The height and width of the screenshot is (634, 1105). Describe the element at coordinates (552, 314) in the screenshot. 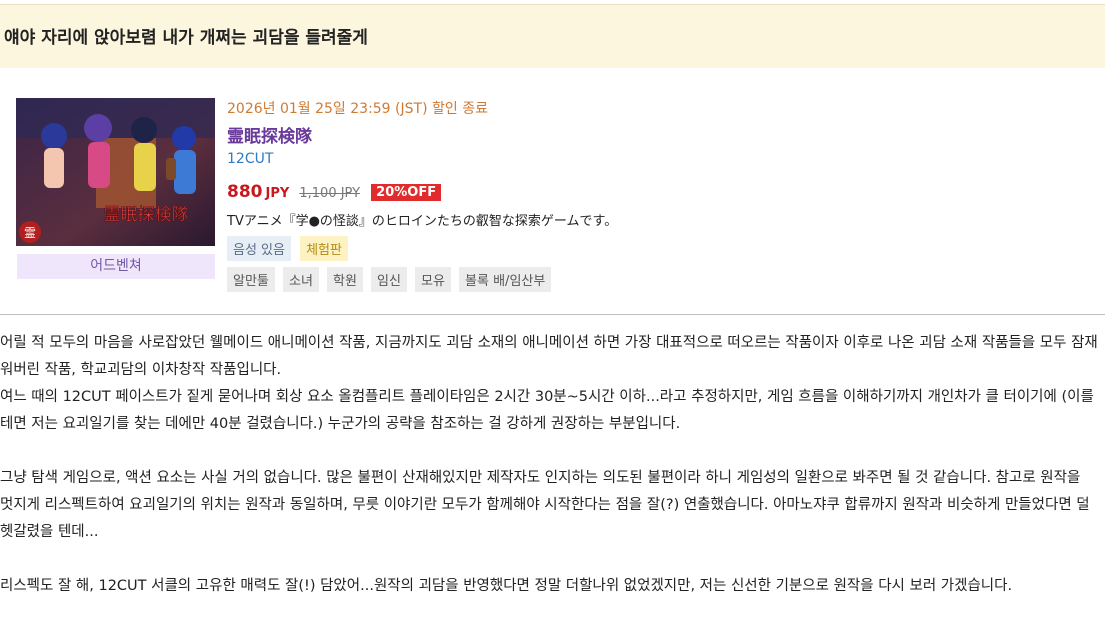

I see `section-divider` at that location.